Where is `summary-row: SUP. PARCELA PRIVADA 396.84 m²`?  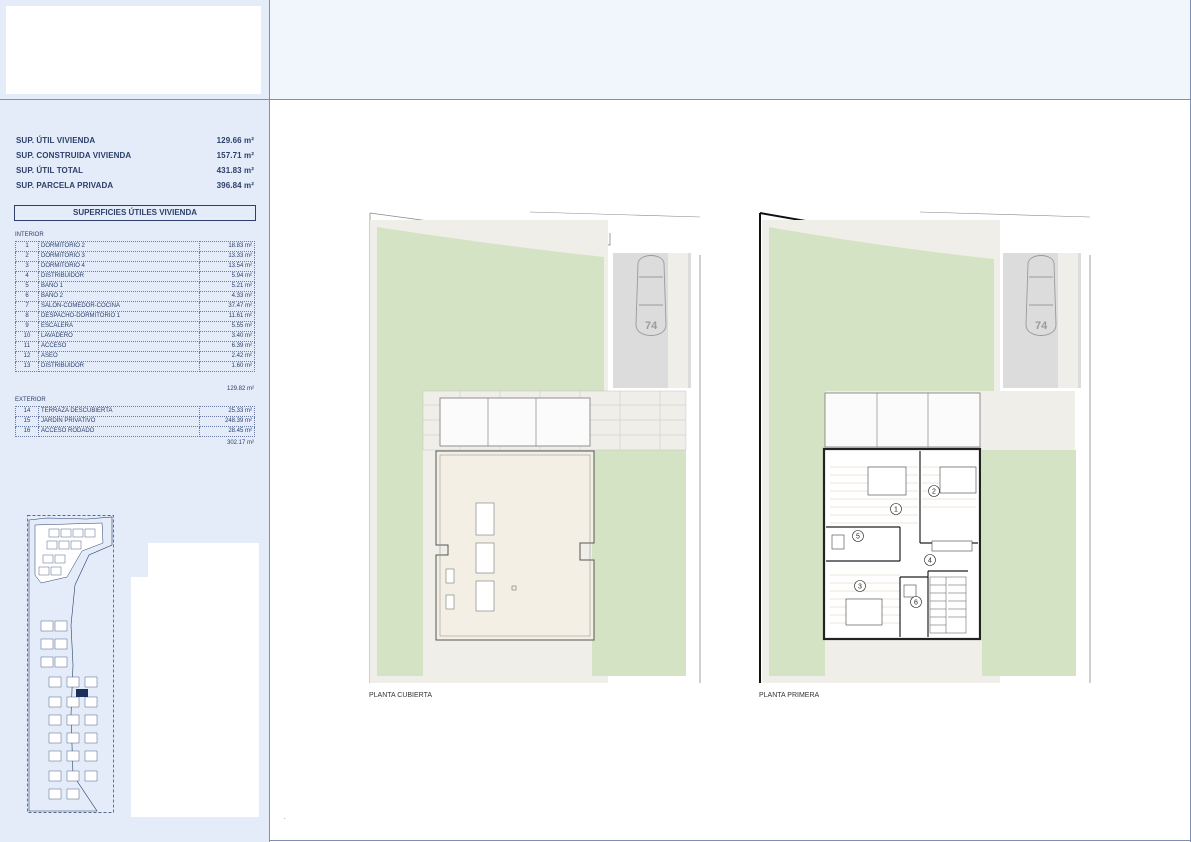
summary-row: SUP. PARCELA PRIVADA 396.84 m² is located at coordinates (136, 187).